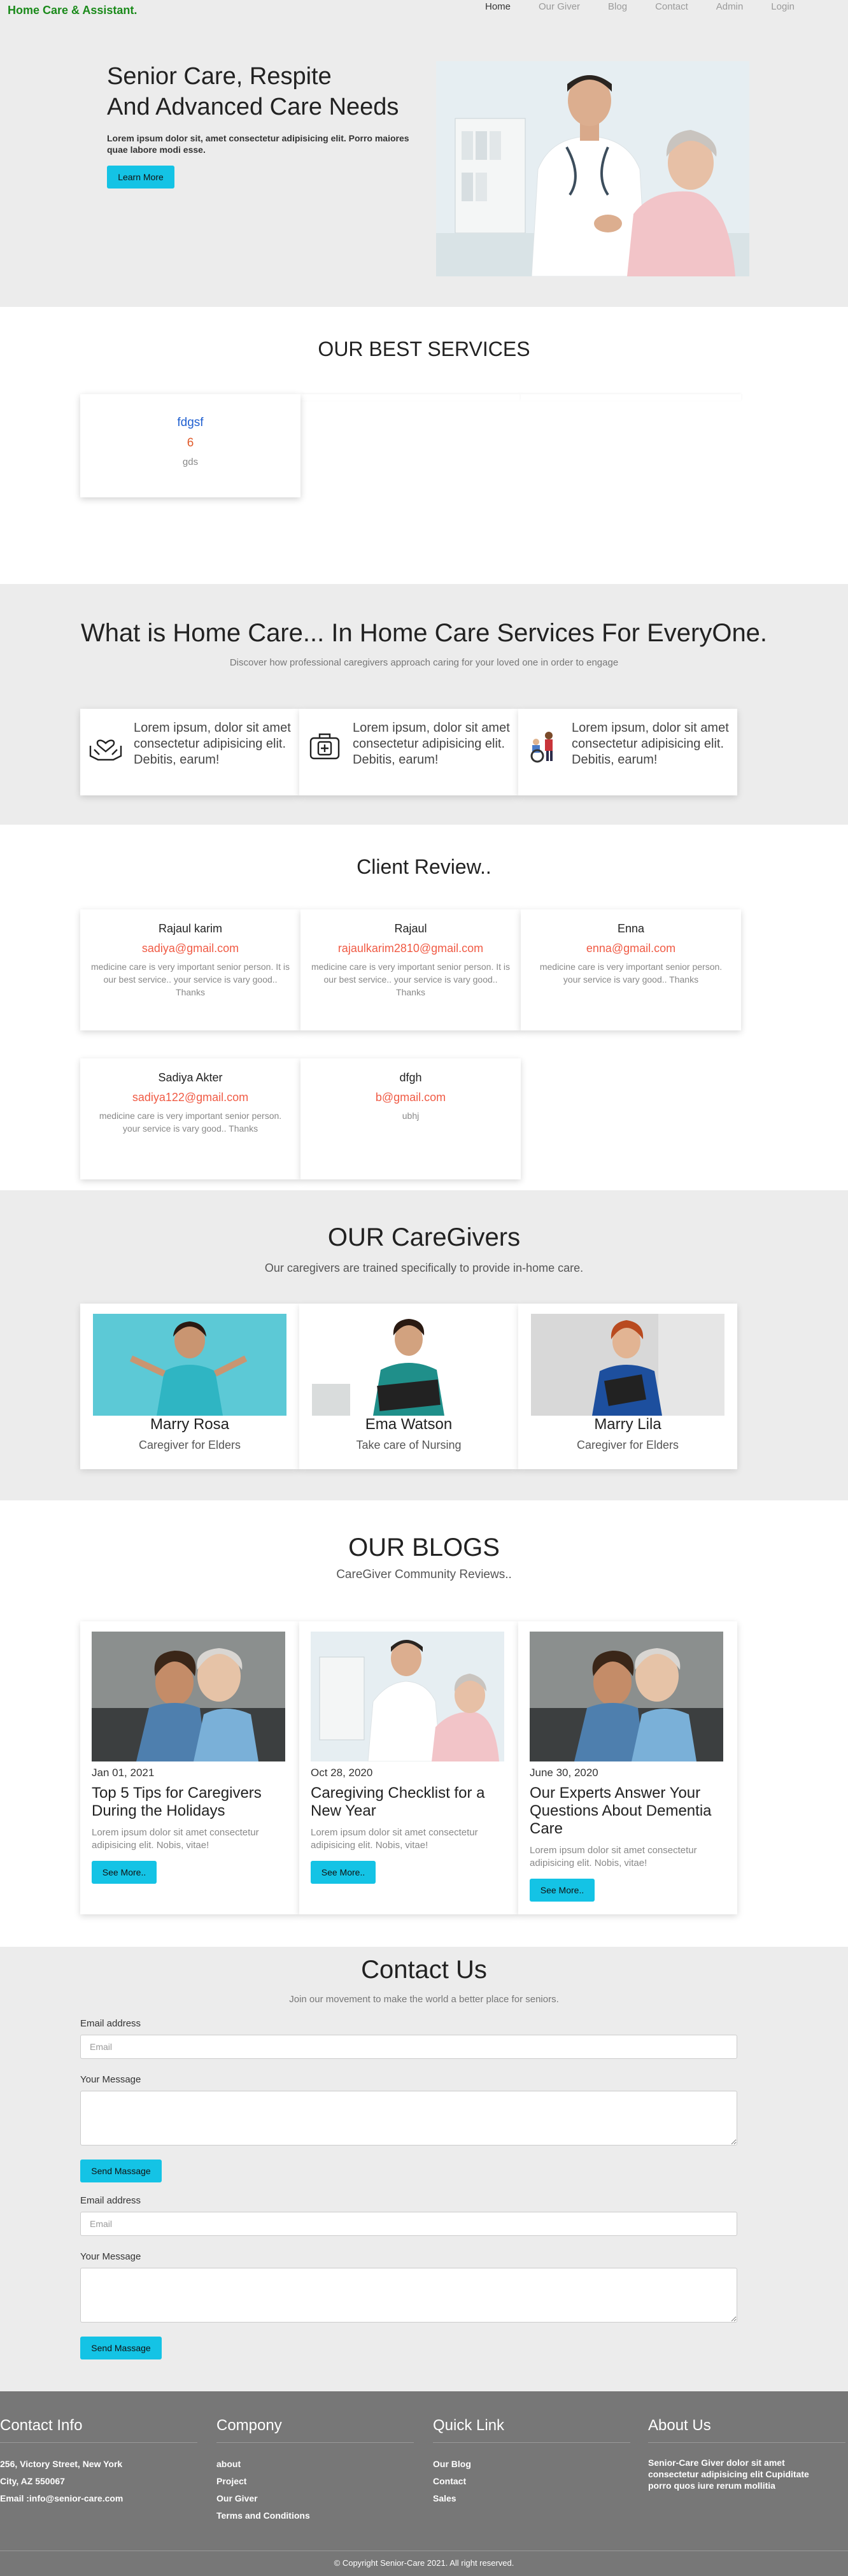  I want to click on brand-logo: Home Care & Assistant., so click(72, 11).